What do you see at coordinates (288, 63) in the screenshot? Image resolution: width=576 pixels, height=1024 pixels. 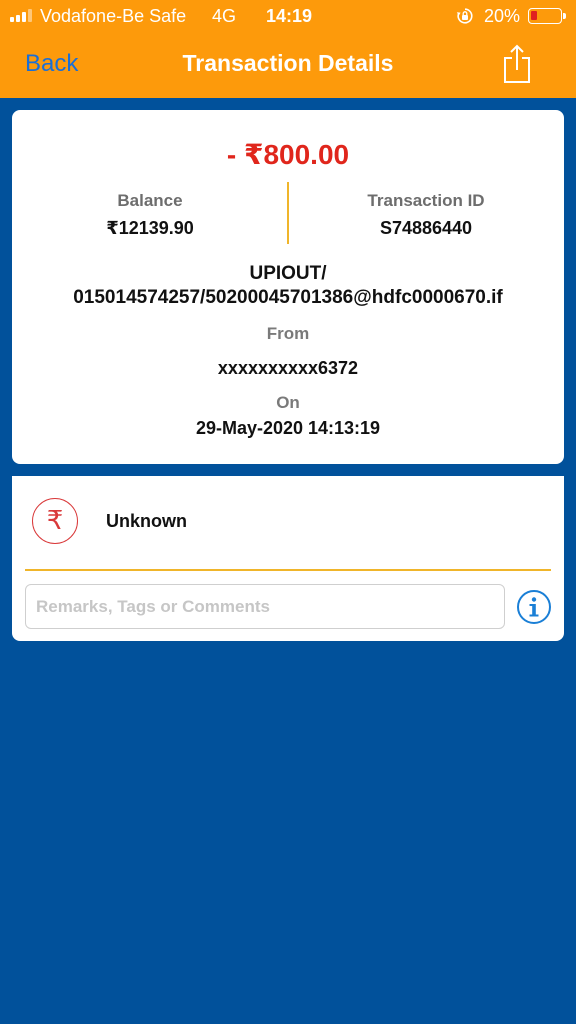 I see `page-title: Transaction Details` at bounding box center [288, 63].